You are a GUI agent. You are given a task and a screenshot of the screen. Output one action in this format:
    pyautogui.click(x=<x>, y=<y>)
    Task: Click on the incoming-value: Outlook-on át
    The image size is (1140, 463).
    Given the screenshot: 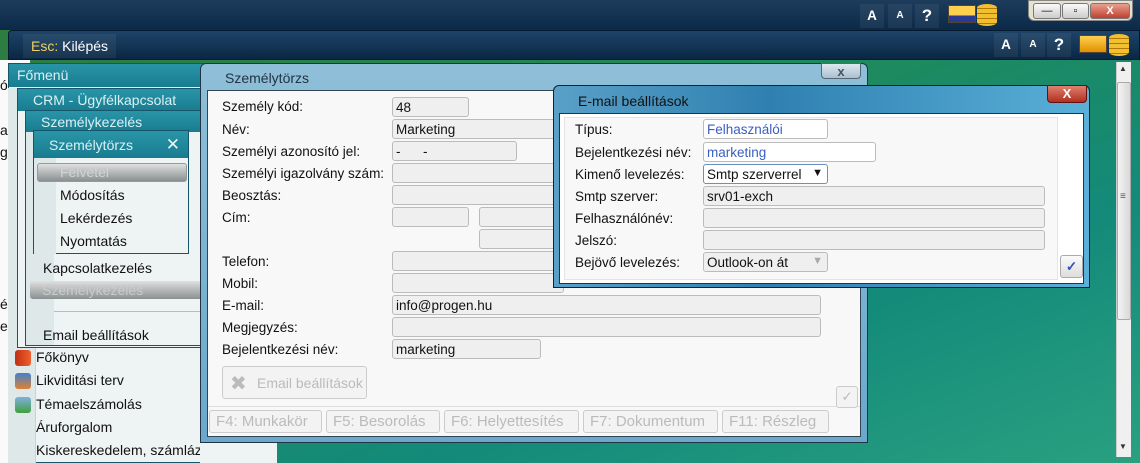 What is the action you would take?
    pyautogui.click(x=748, y=262)
    